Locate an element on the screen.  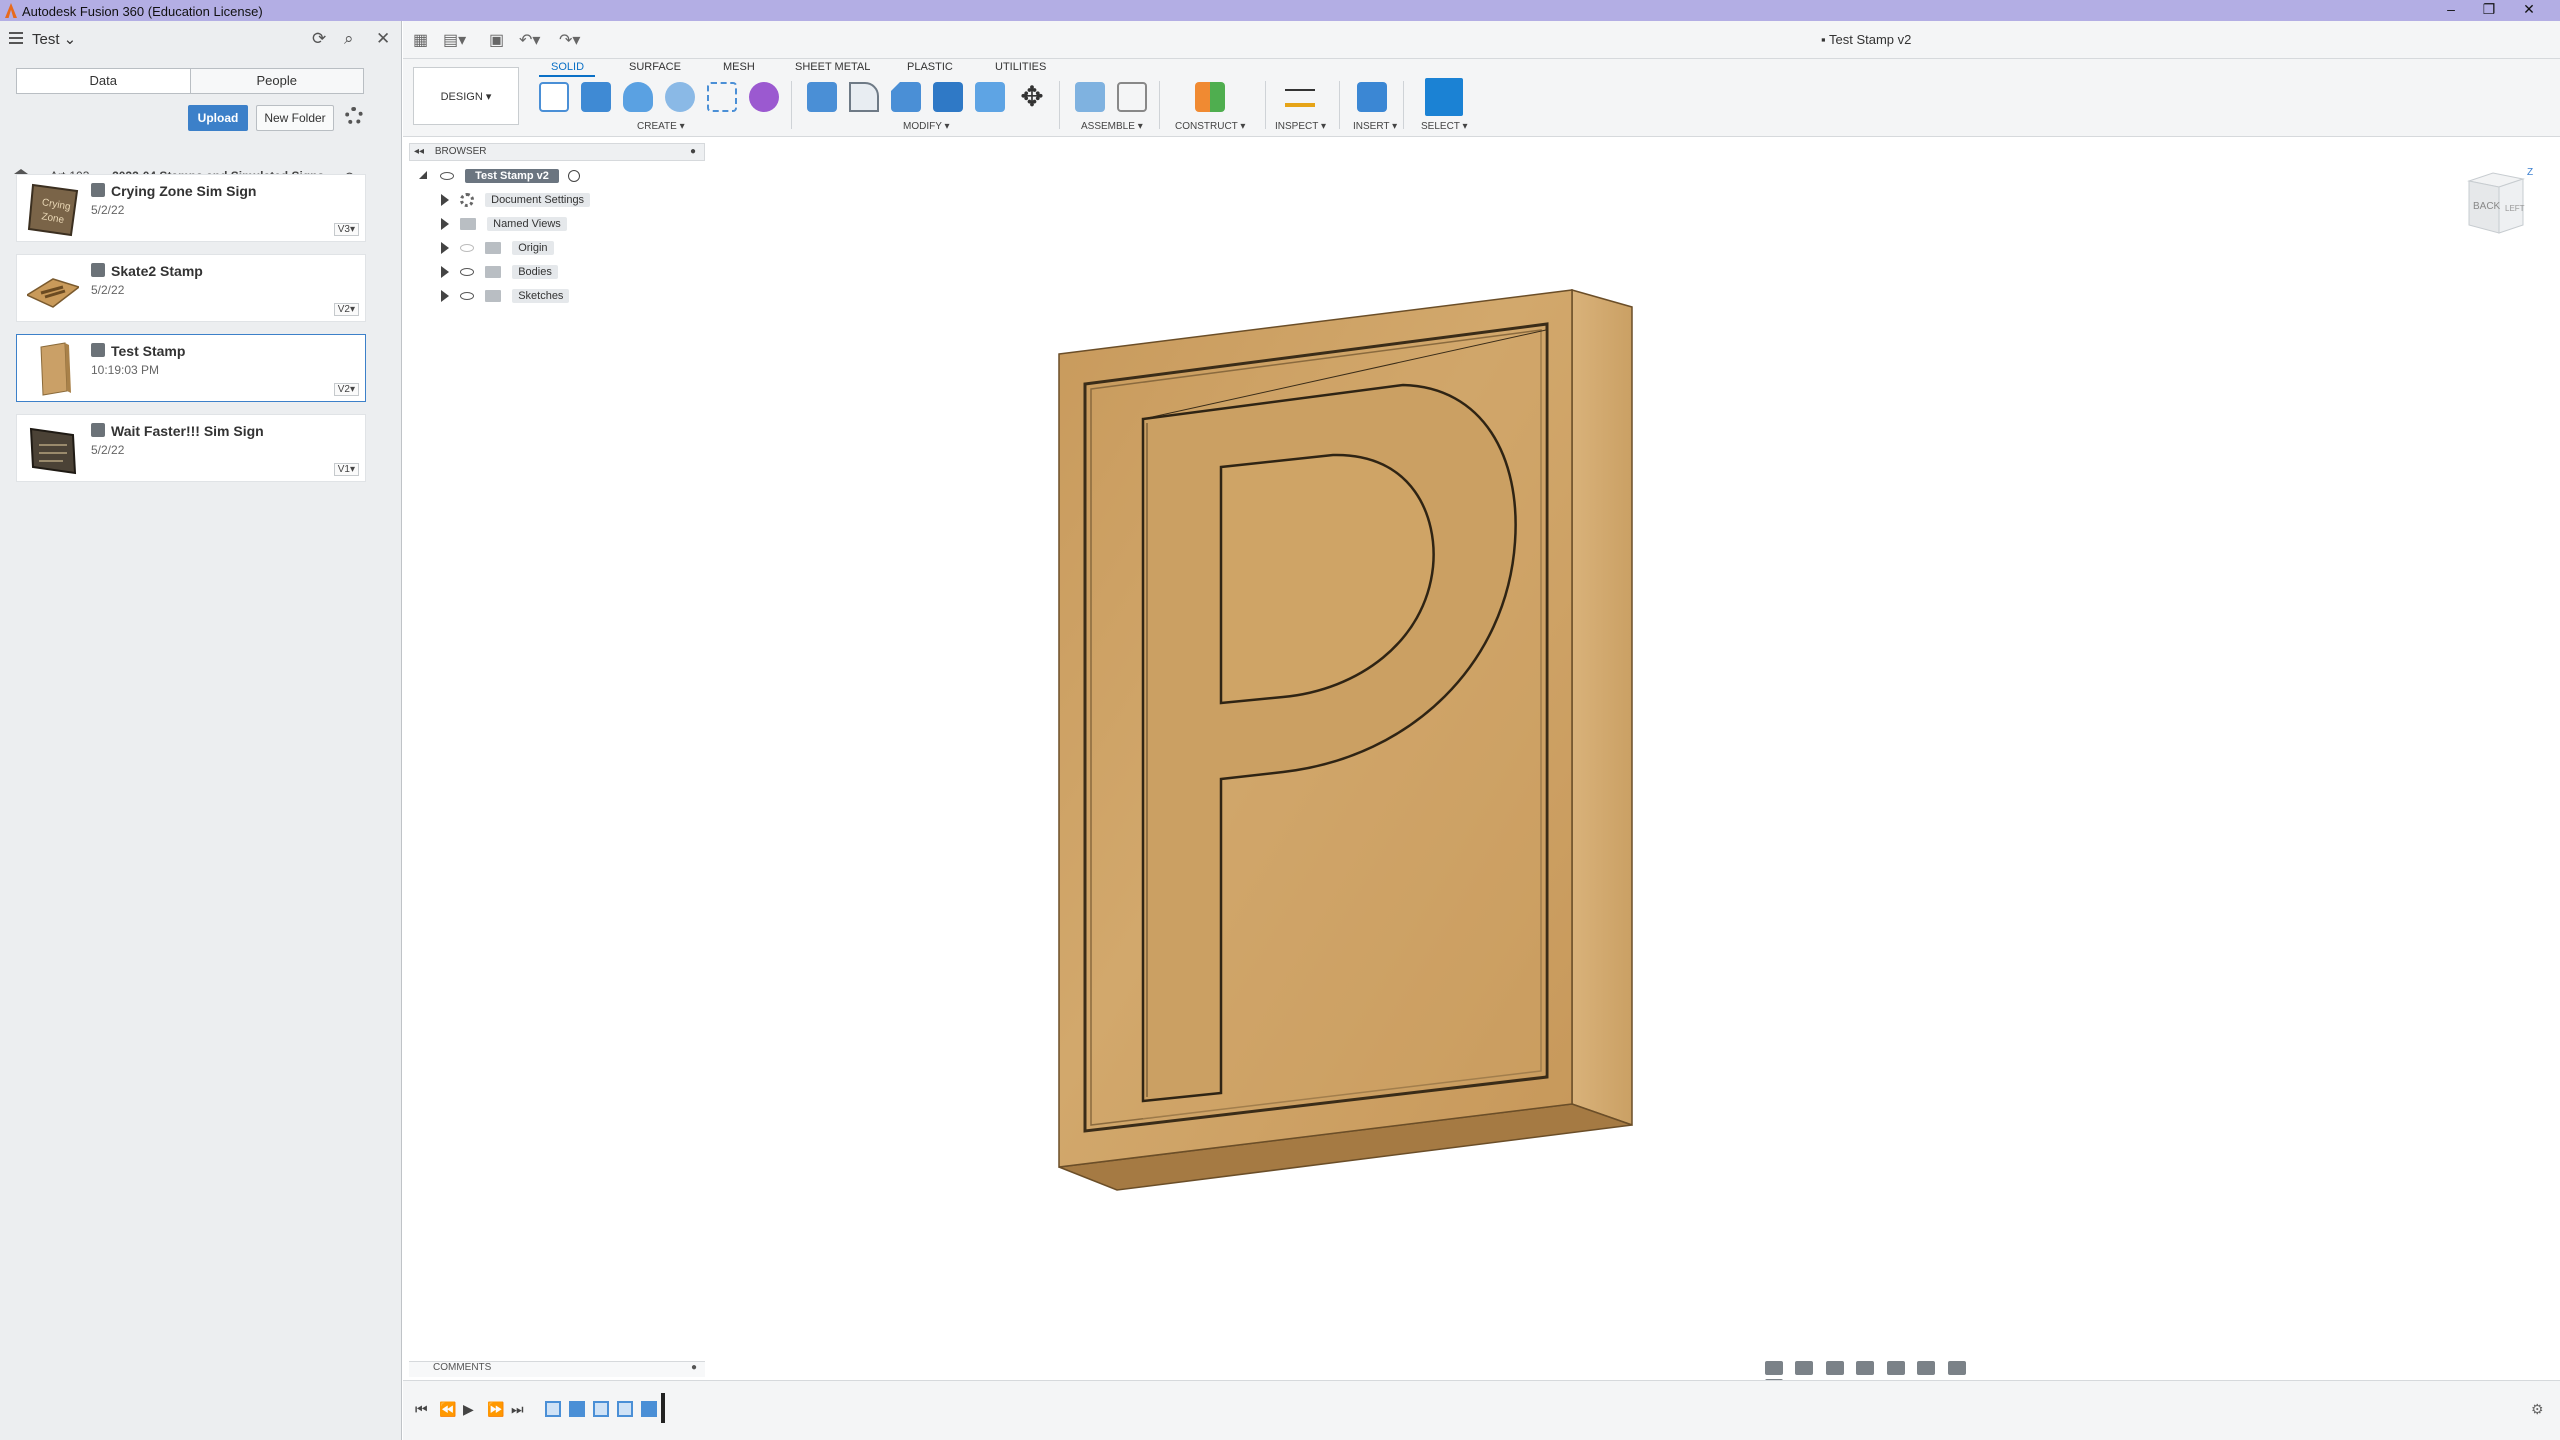
undo-icon: ↶▾ is located at coordinates (529, 40).